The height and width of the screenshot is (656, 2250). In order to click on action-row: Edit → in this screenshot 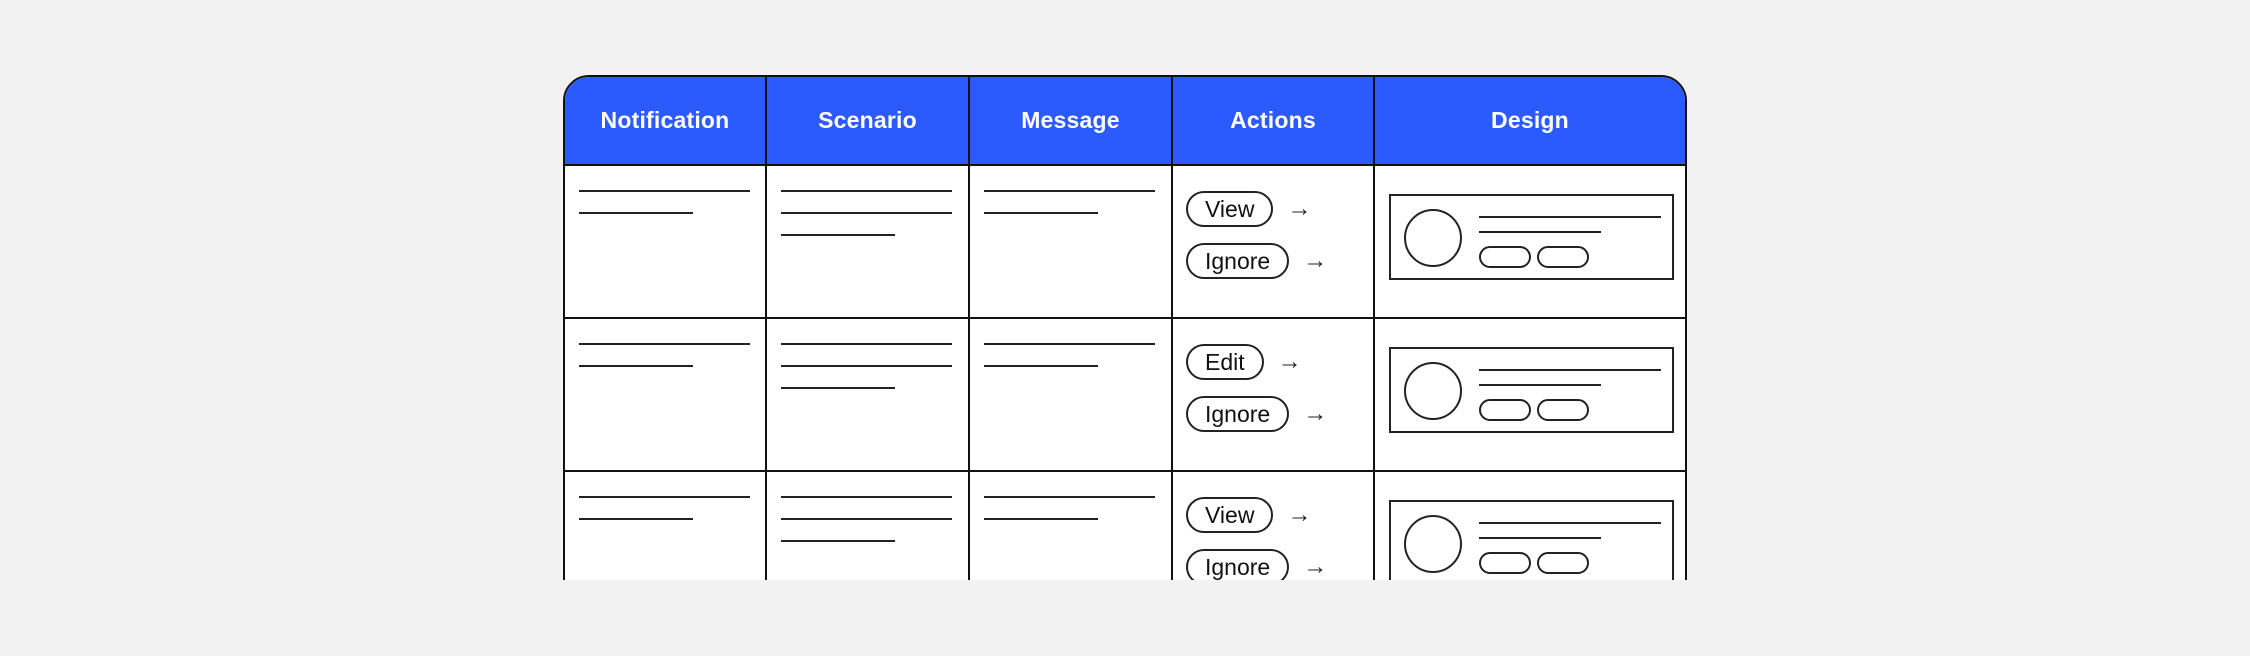, I will do `click(1279, 362)`.